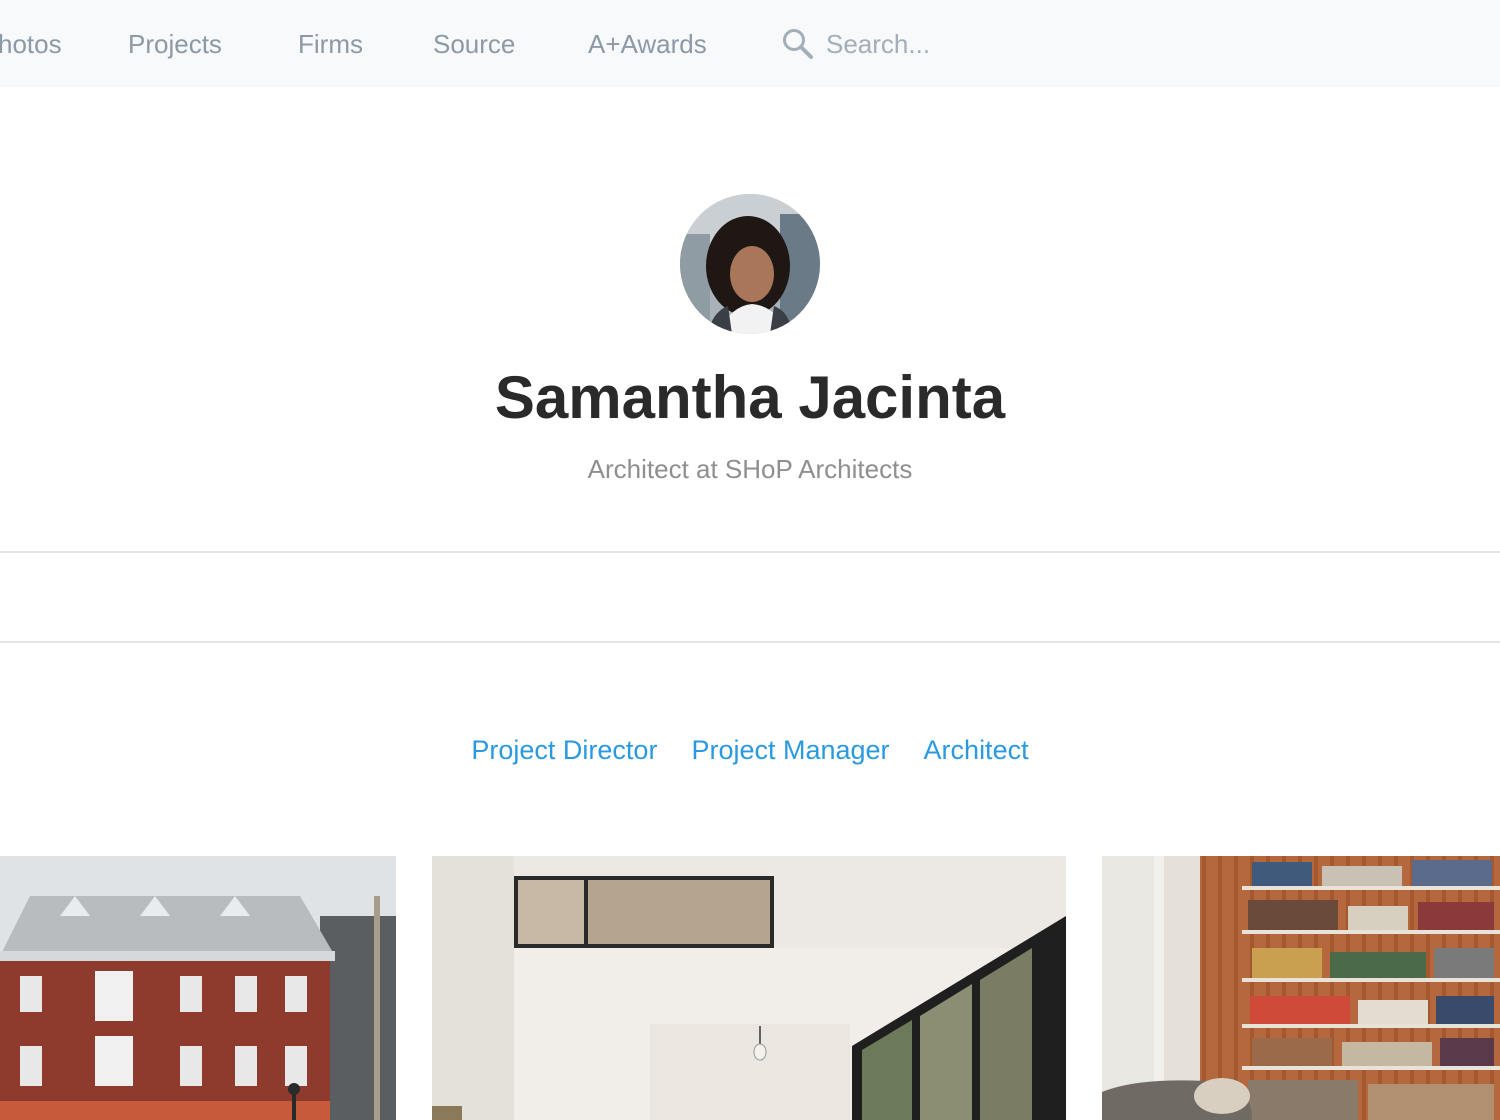 This screenshot has height=1120, width=1500. I want to click on nav-item-projects: Projects, so click(175, 44).